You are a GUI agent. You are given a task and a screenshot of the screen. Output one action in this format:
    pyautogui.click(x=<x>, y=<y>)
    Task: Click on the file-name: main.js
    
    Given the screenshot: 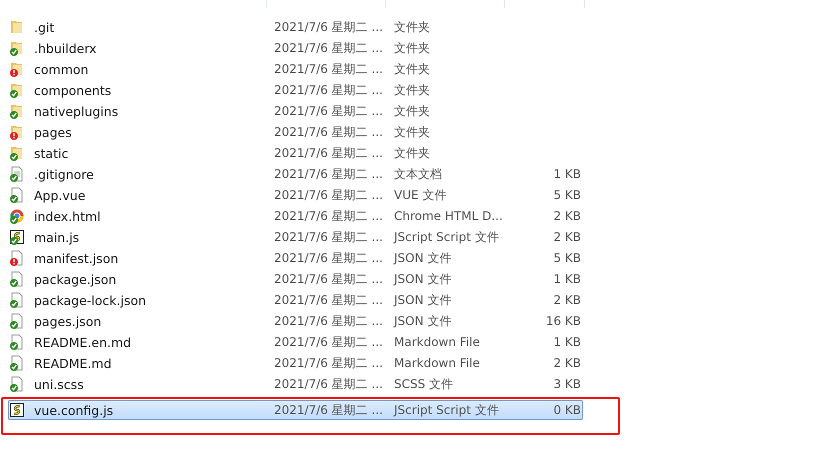 What is the action you would take?
    pyautogui.click(x=57, y=237)
    